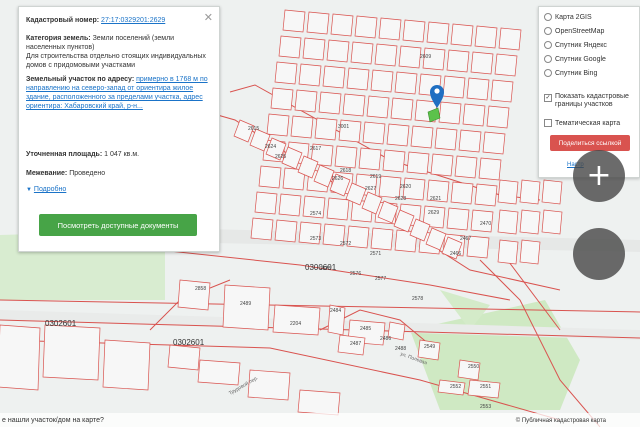 This screenshot has width=640, height=427. What do you see at coordinates (574, 31) in the screenshot?
I see `layer-option: OpenStreetMap` at bounding box center [574, 31].